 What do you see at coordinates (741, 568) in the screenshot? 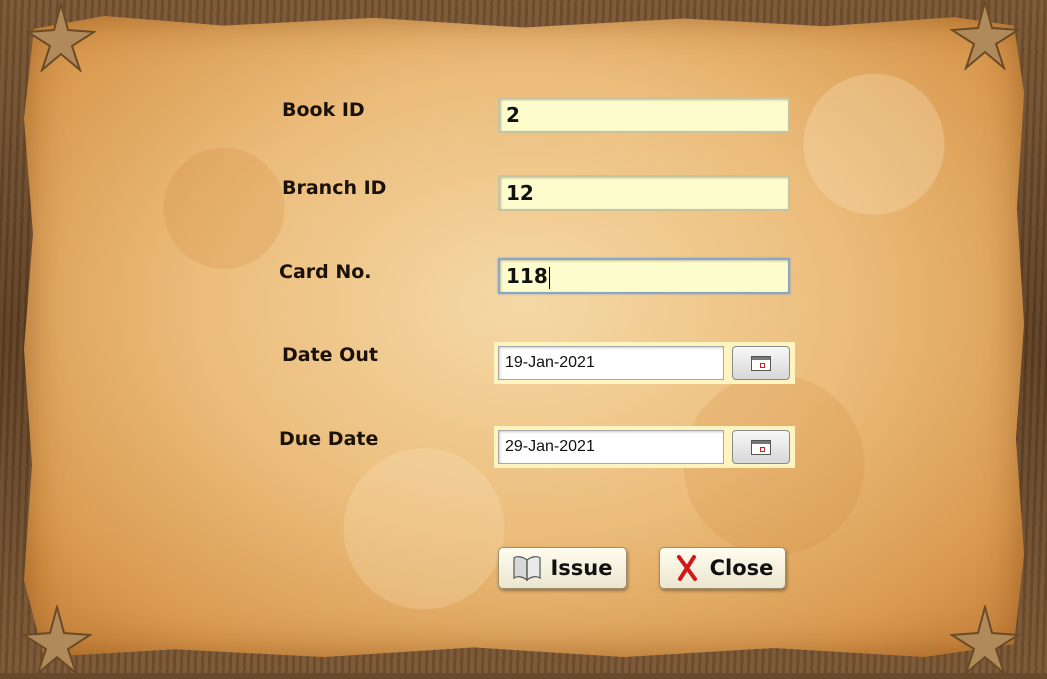
I see `close-button-label: Close` at bounding box center [741, 568].